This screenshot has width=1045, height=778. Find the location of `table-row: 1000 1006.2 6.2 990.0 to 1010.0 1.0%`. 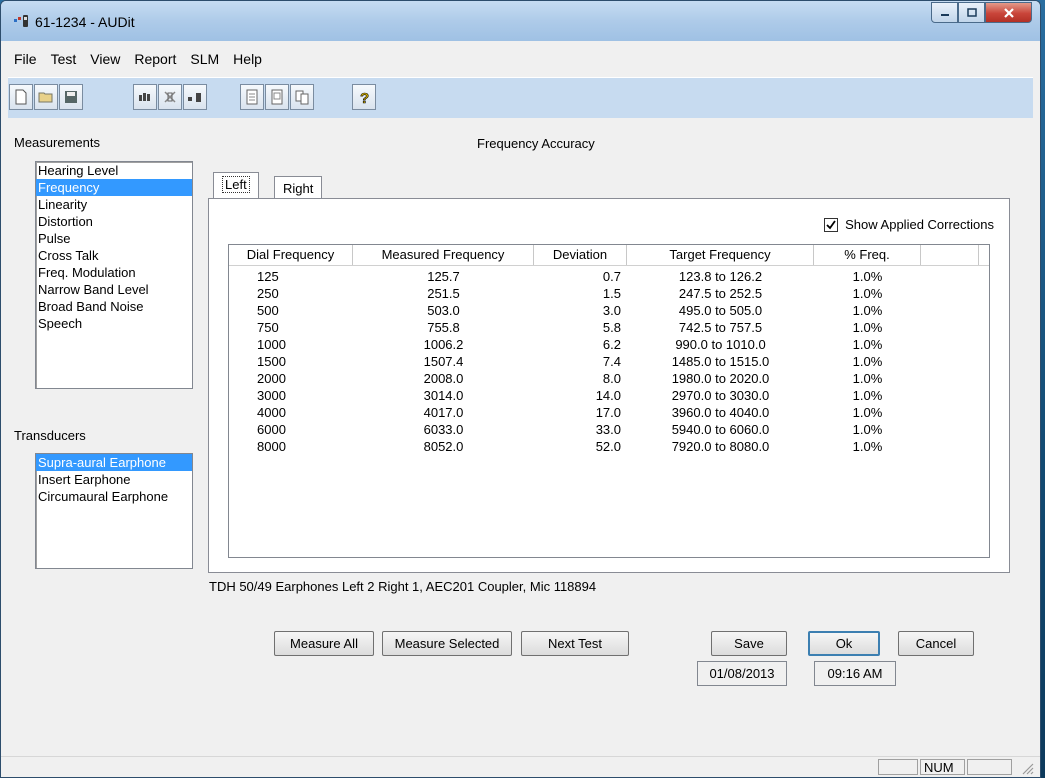

table-row: 1000 1006.2 6.2 990.0 to 1010.0 1.0% is located at coordinates (609, 344).